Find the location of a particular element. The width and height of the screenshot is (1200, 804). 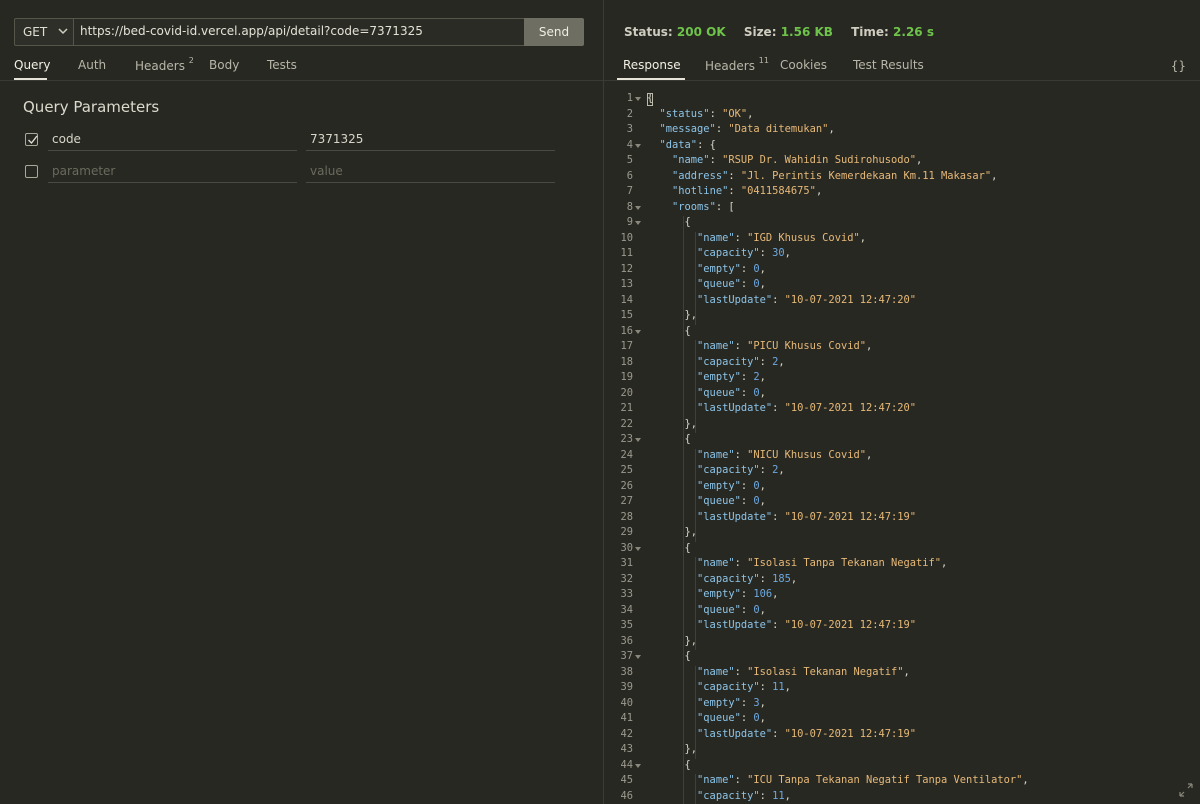

line-number: 34 is located at coordinates (626, 609).